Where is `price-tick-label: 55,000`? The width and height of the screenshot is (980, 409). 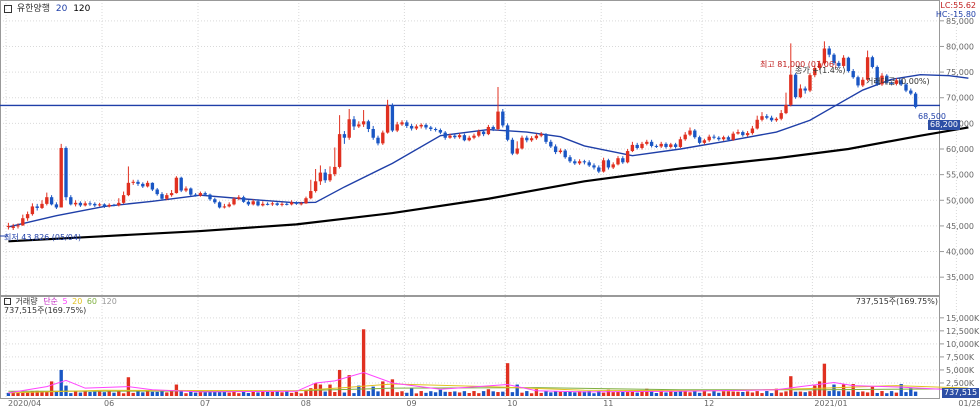
price-tick-label: 55,000 is located at coordinates (960, 175).